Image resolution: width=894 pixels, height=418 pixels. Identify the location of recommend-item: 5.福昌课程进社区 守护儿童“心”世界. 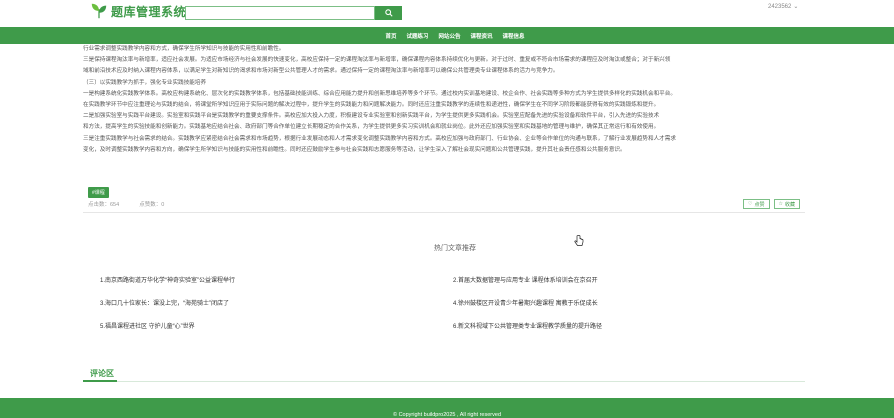
(147, 325).